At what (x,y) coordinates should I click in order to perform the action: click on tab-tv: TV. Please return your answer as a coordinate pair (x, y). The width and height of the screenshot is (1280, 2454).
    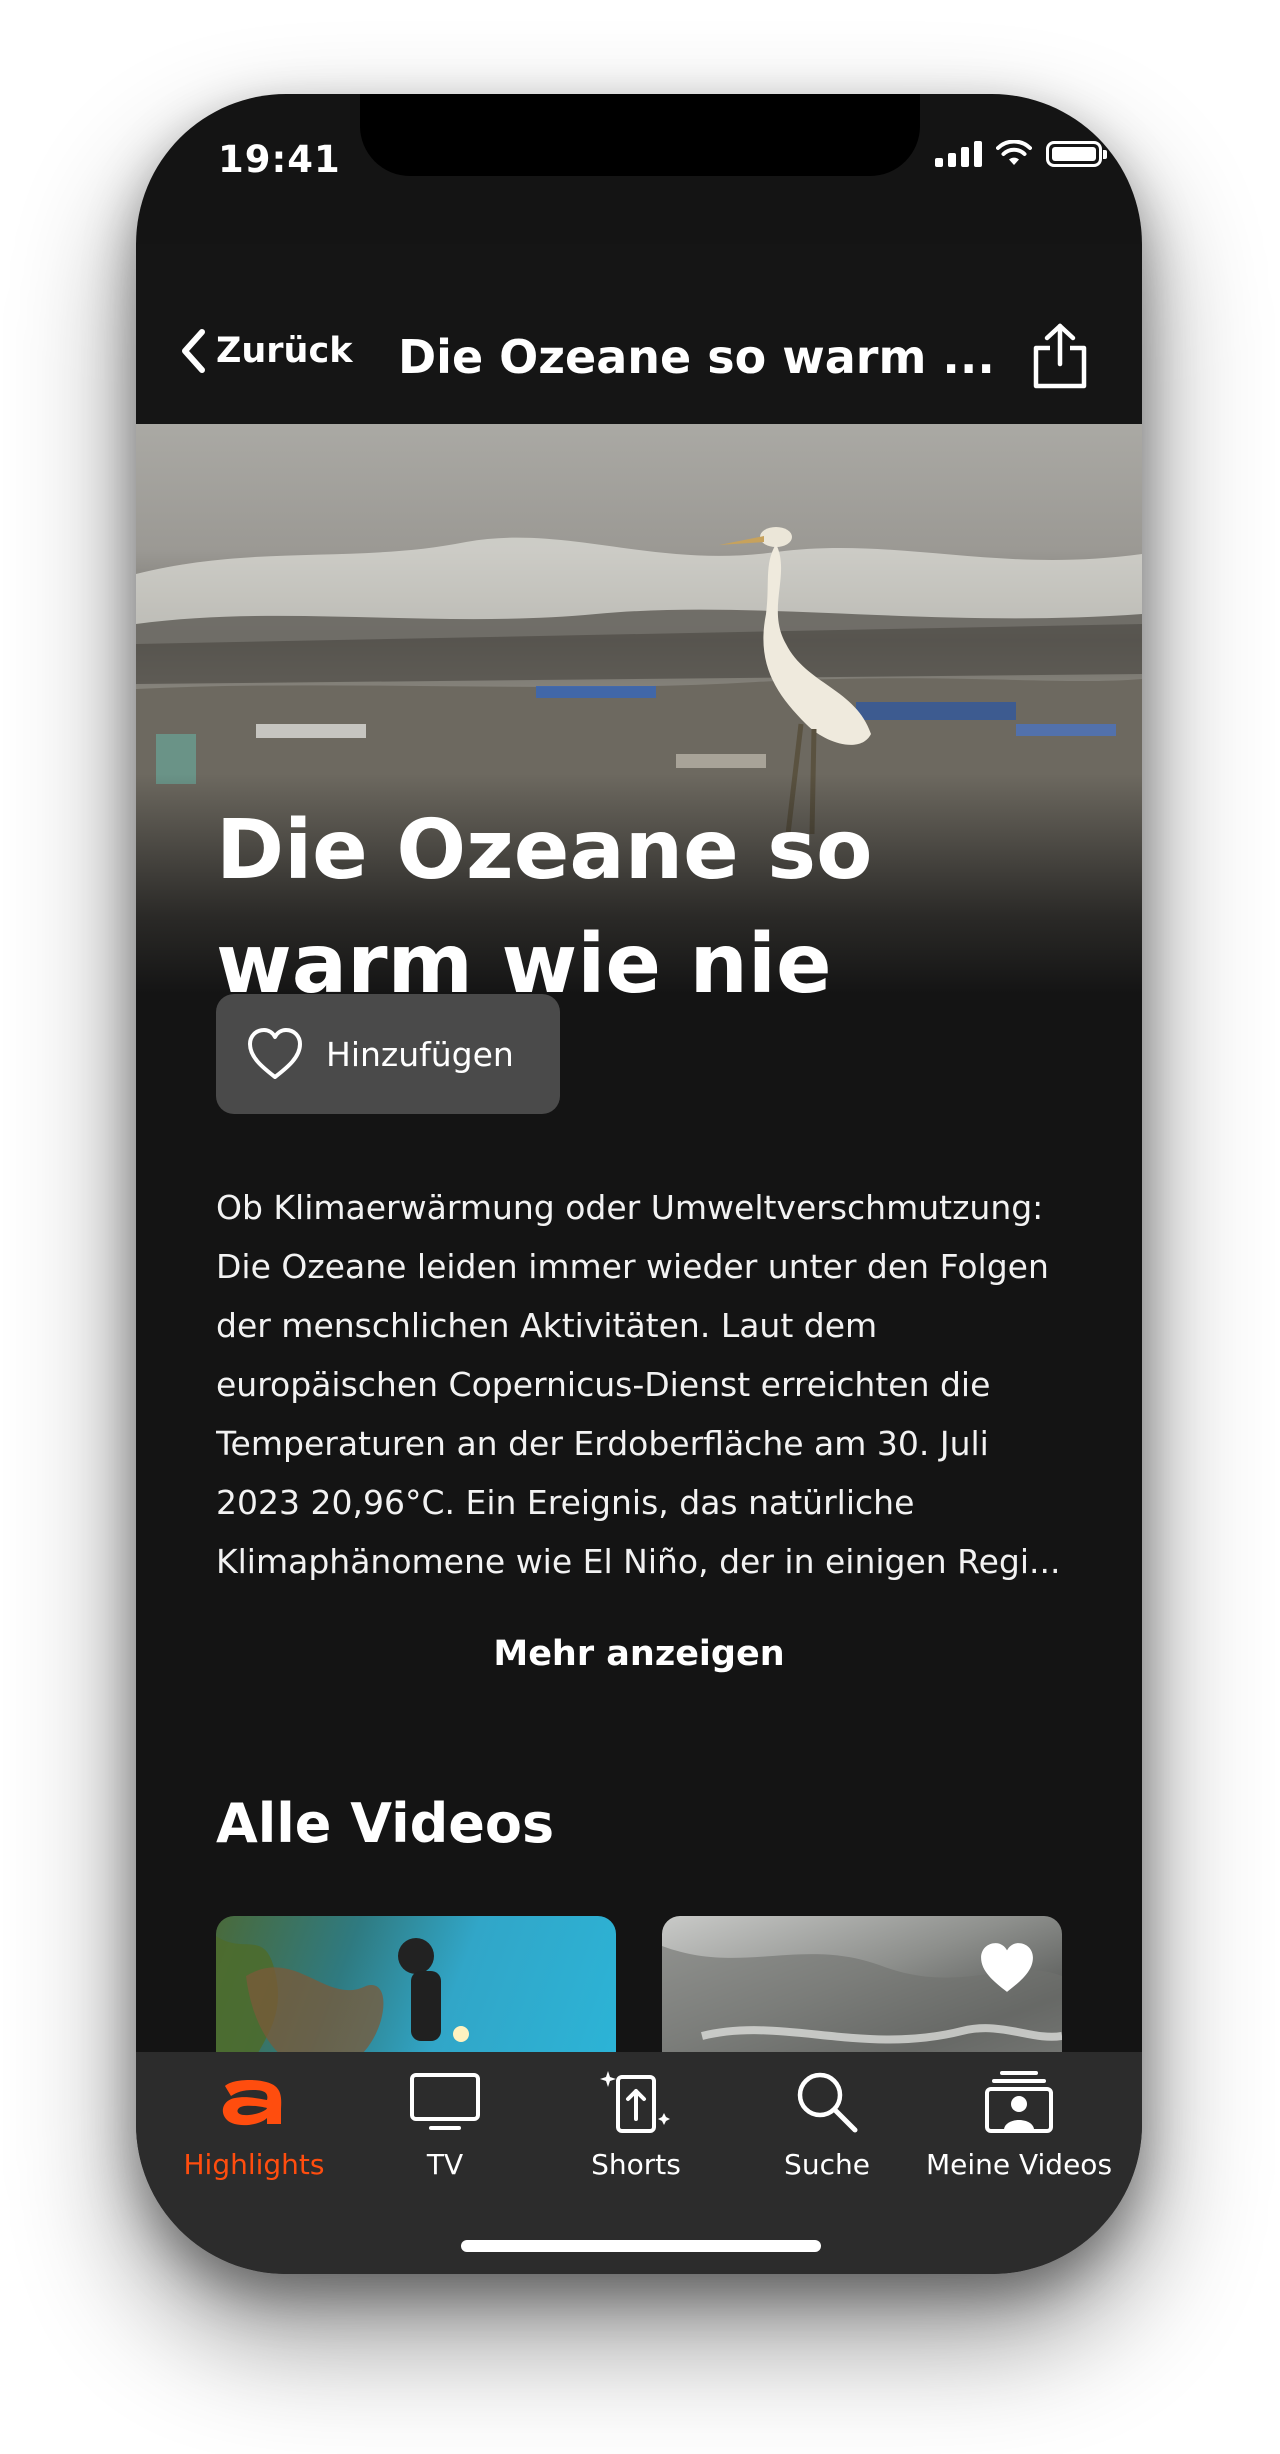
    Looking at the image, I should click on (445, 2127).